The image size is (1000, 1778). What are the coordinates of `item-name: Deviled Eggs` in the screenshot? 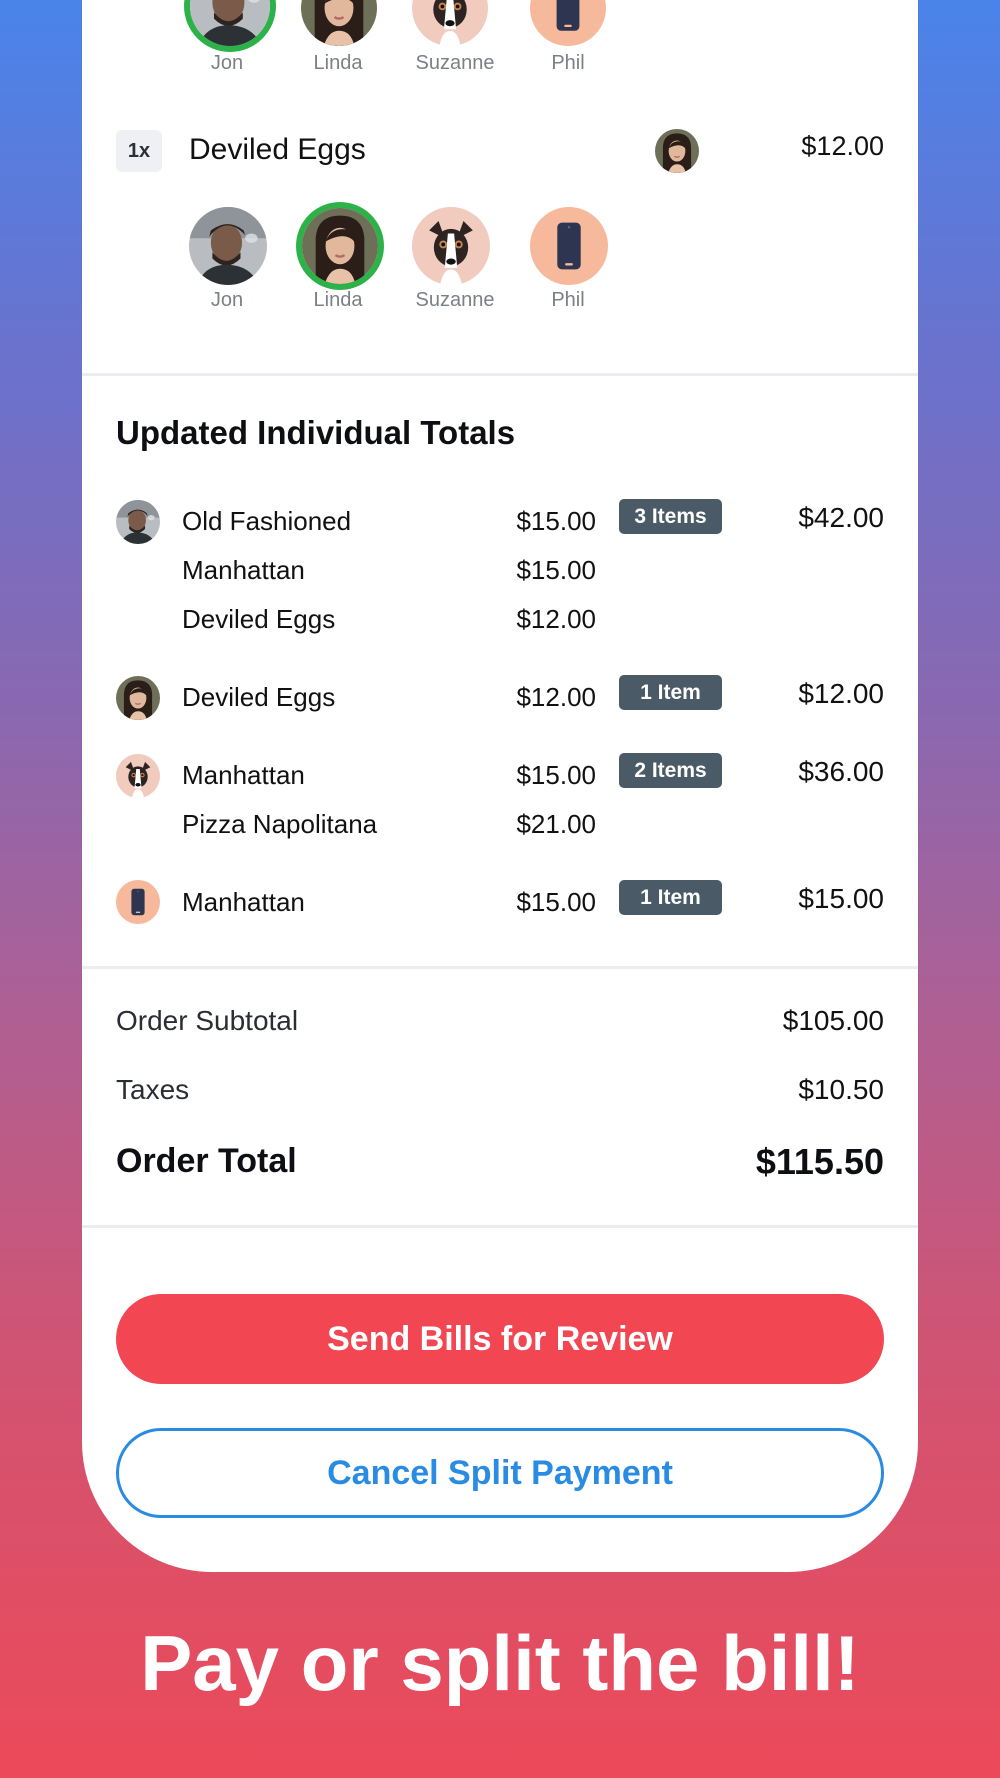 It's located at (277, 149).